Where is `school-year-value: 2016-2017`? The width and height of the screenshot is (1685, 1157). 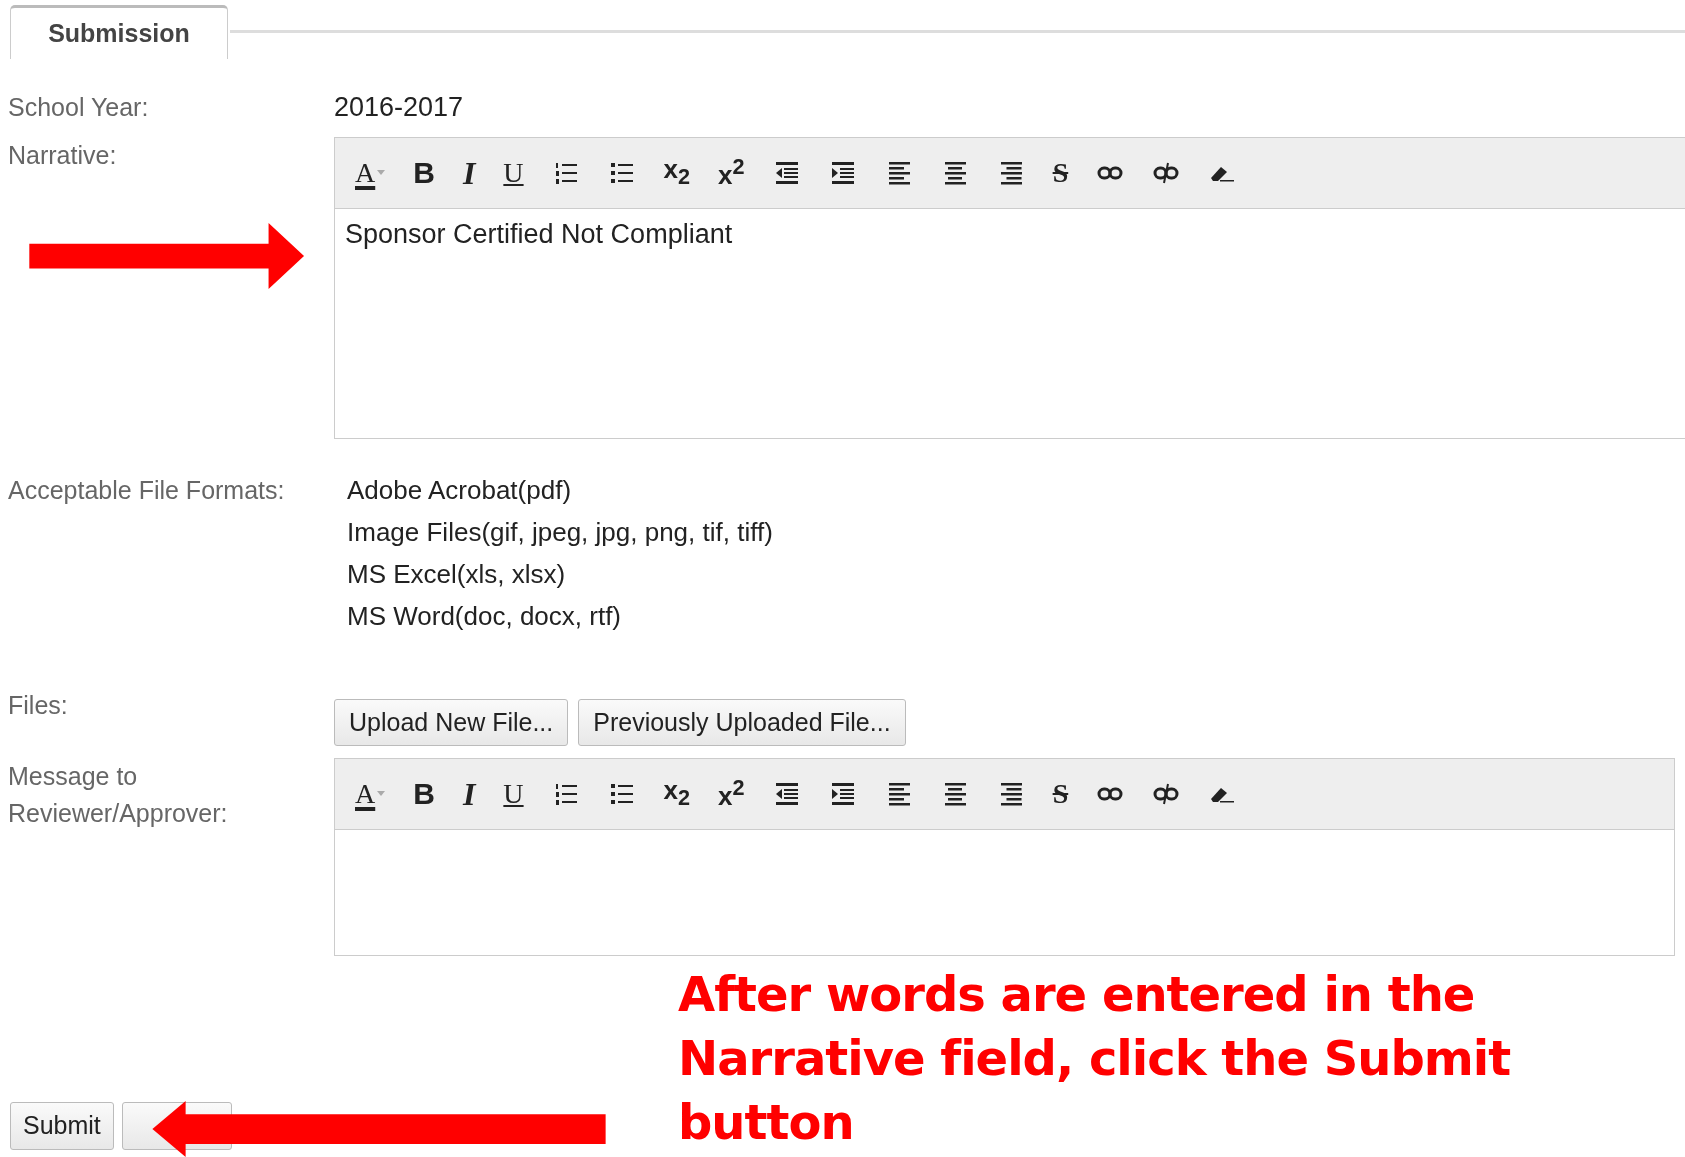
school-year-value: 2016-2017 is located at coordinates (399, 108).